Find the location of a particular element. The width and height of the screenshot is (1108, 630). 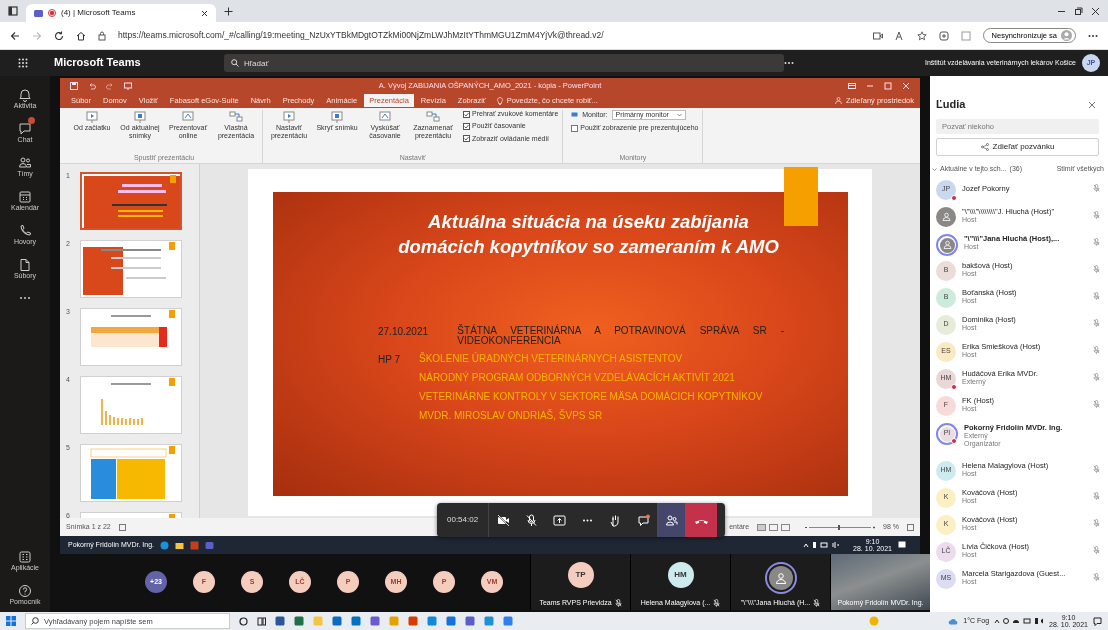

collections-icon is located at coordinates (943, 35).